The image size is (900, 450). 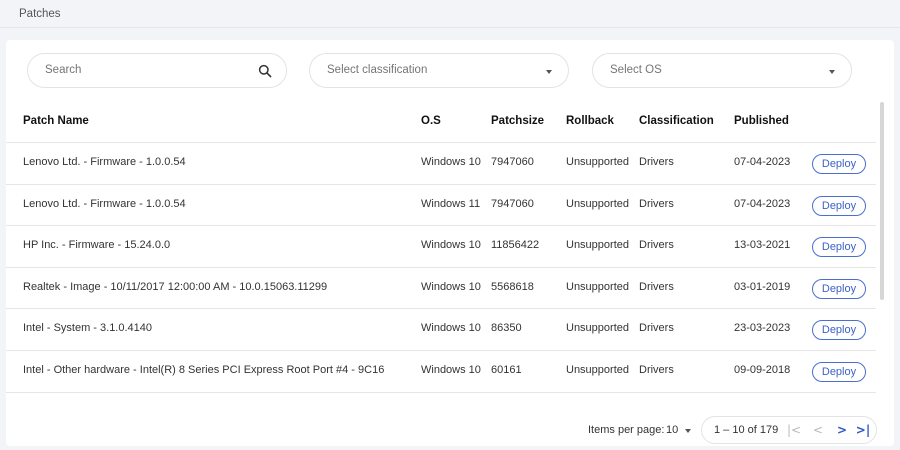 I want to click on cell-patchsize: 86350, so click(x=506, y=328).